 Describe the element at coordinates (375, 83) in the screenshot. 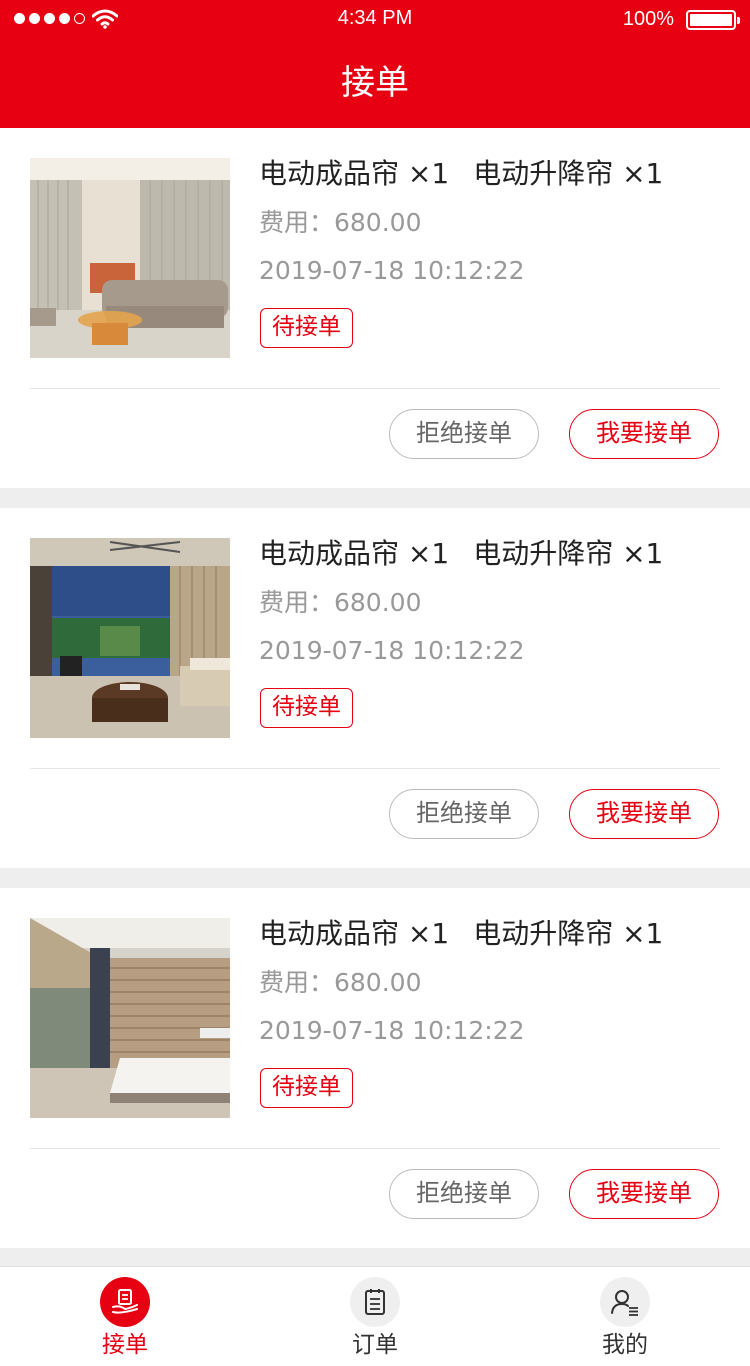

I see `page-title: 接单` at that location.